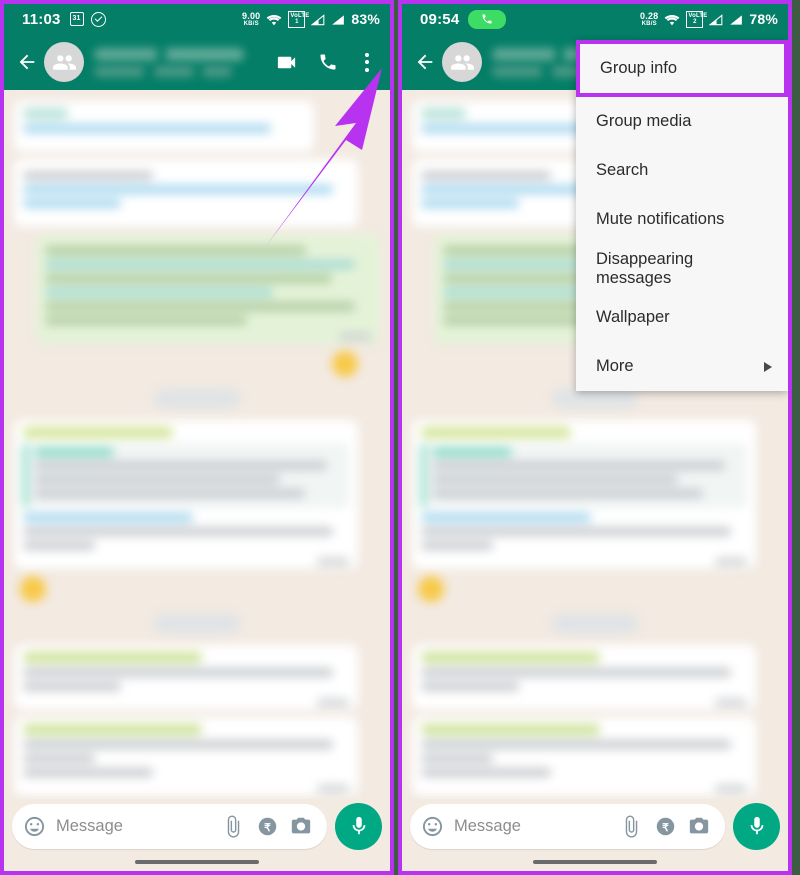 This screenshot has height=875, width=800. Describe the element at coordinates (695, 22) in the screenshot. I see `volte-sim-number: 2` at that location.